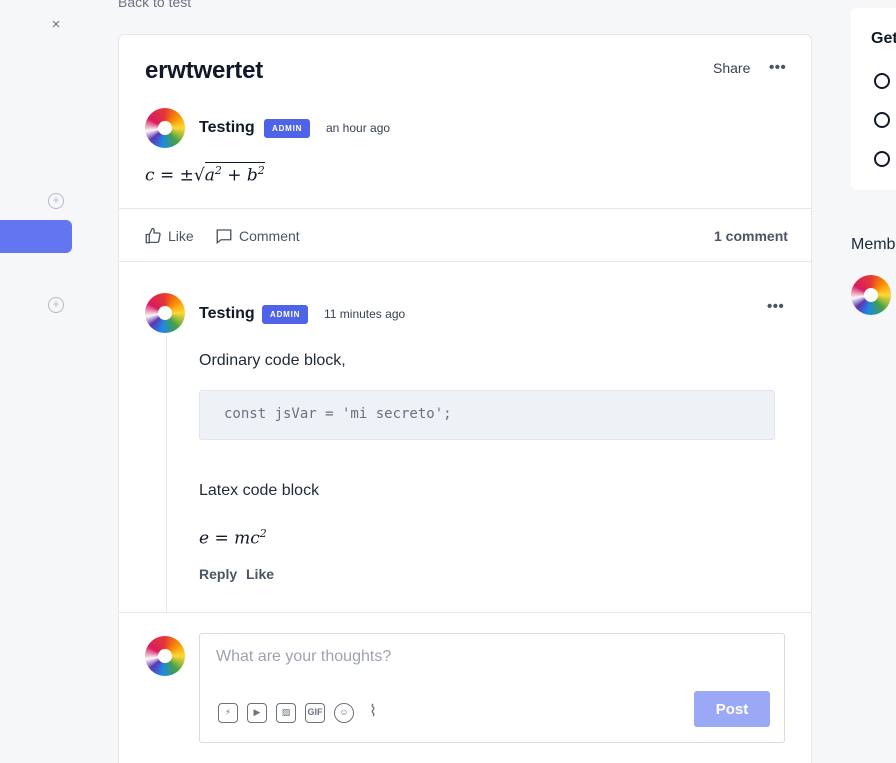 This screenshot has height=763, width=896. Describe the element at coordinates (259, 490) in the screenshot. I see `latex-label: Latex code block` at that location.